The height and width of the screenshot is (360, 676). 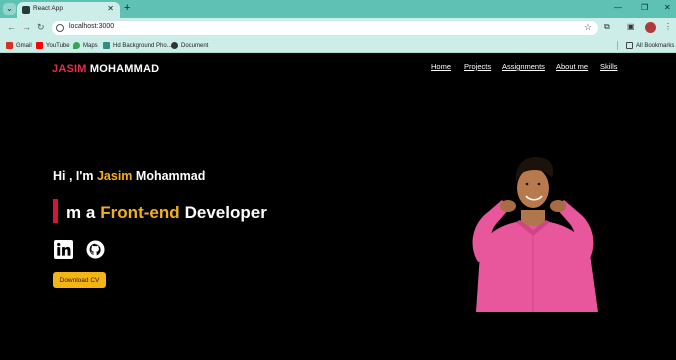 What do you see at coordinates (114, 176) in the screenshot?
I see `greeting-name: Jasim` at bounding box center [114, 176].